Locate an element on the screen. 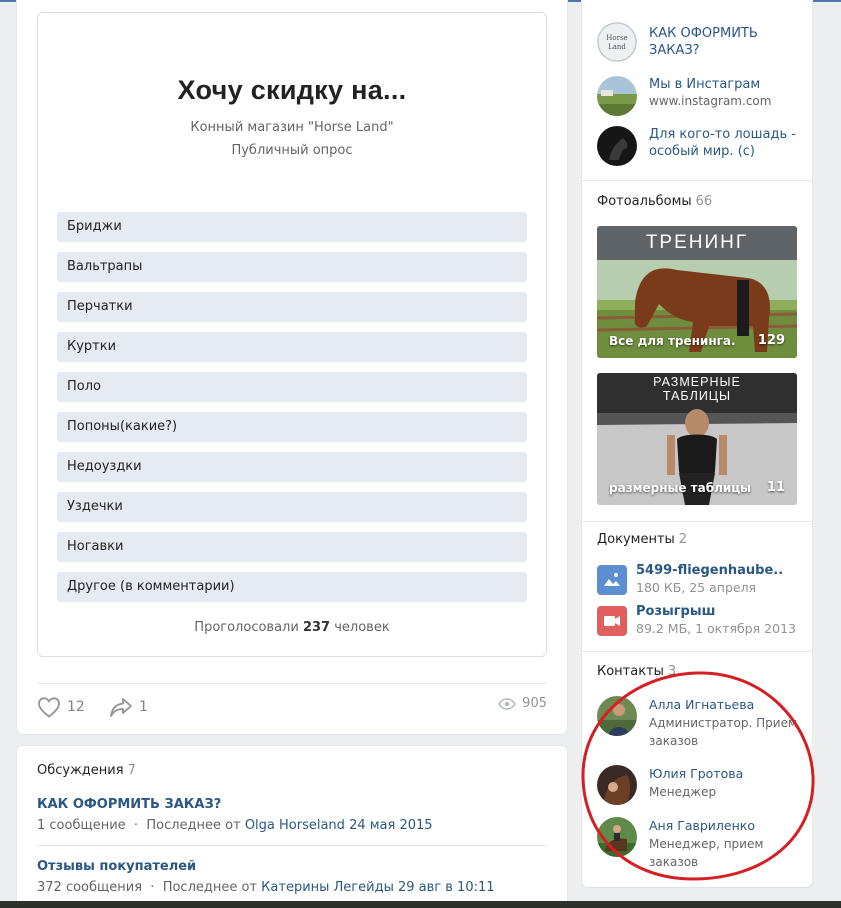 The width and height of the screenshot is (841, 908). album-card: РАЗМЕРНЫЕ ТАБЛИЦЫ размерные таблицы 11 is located at coordinates (697, 439).